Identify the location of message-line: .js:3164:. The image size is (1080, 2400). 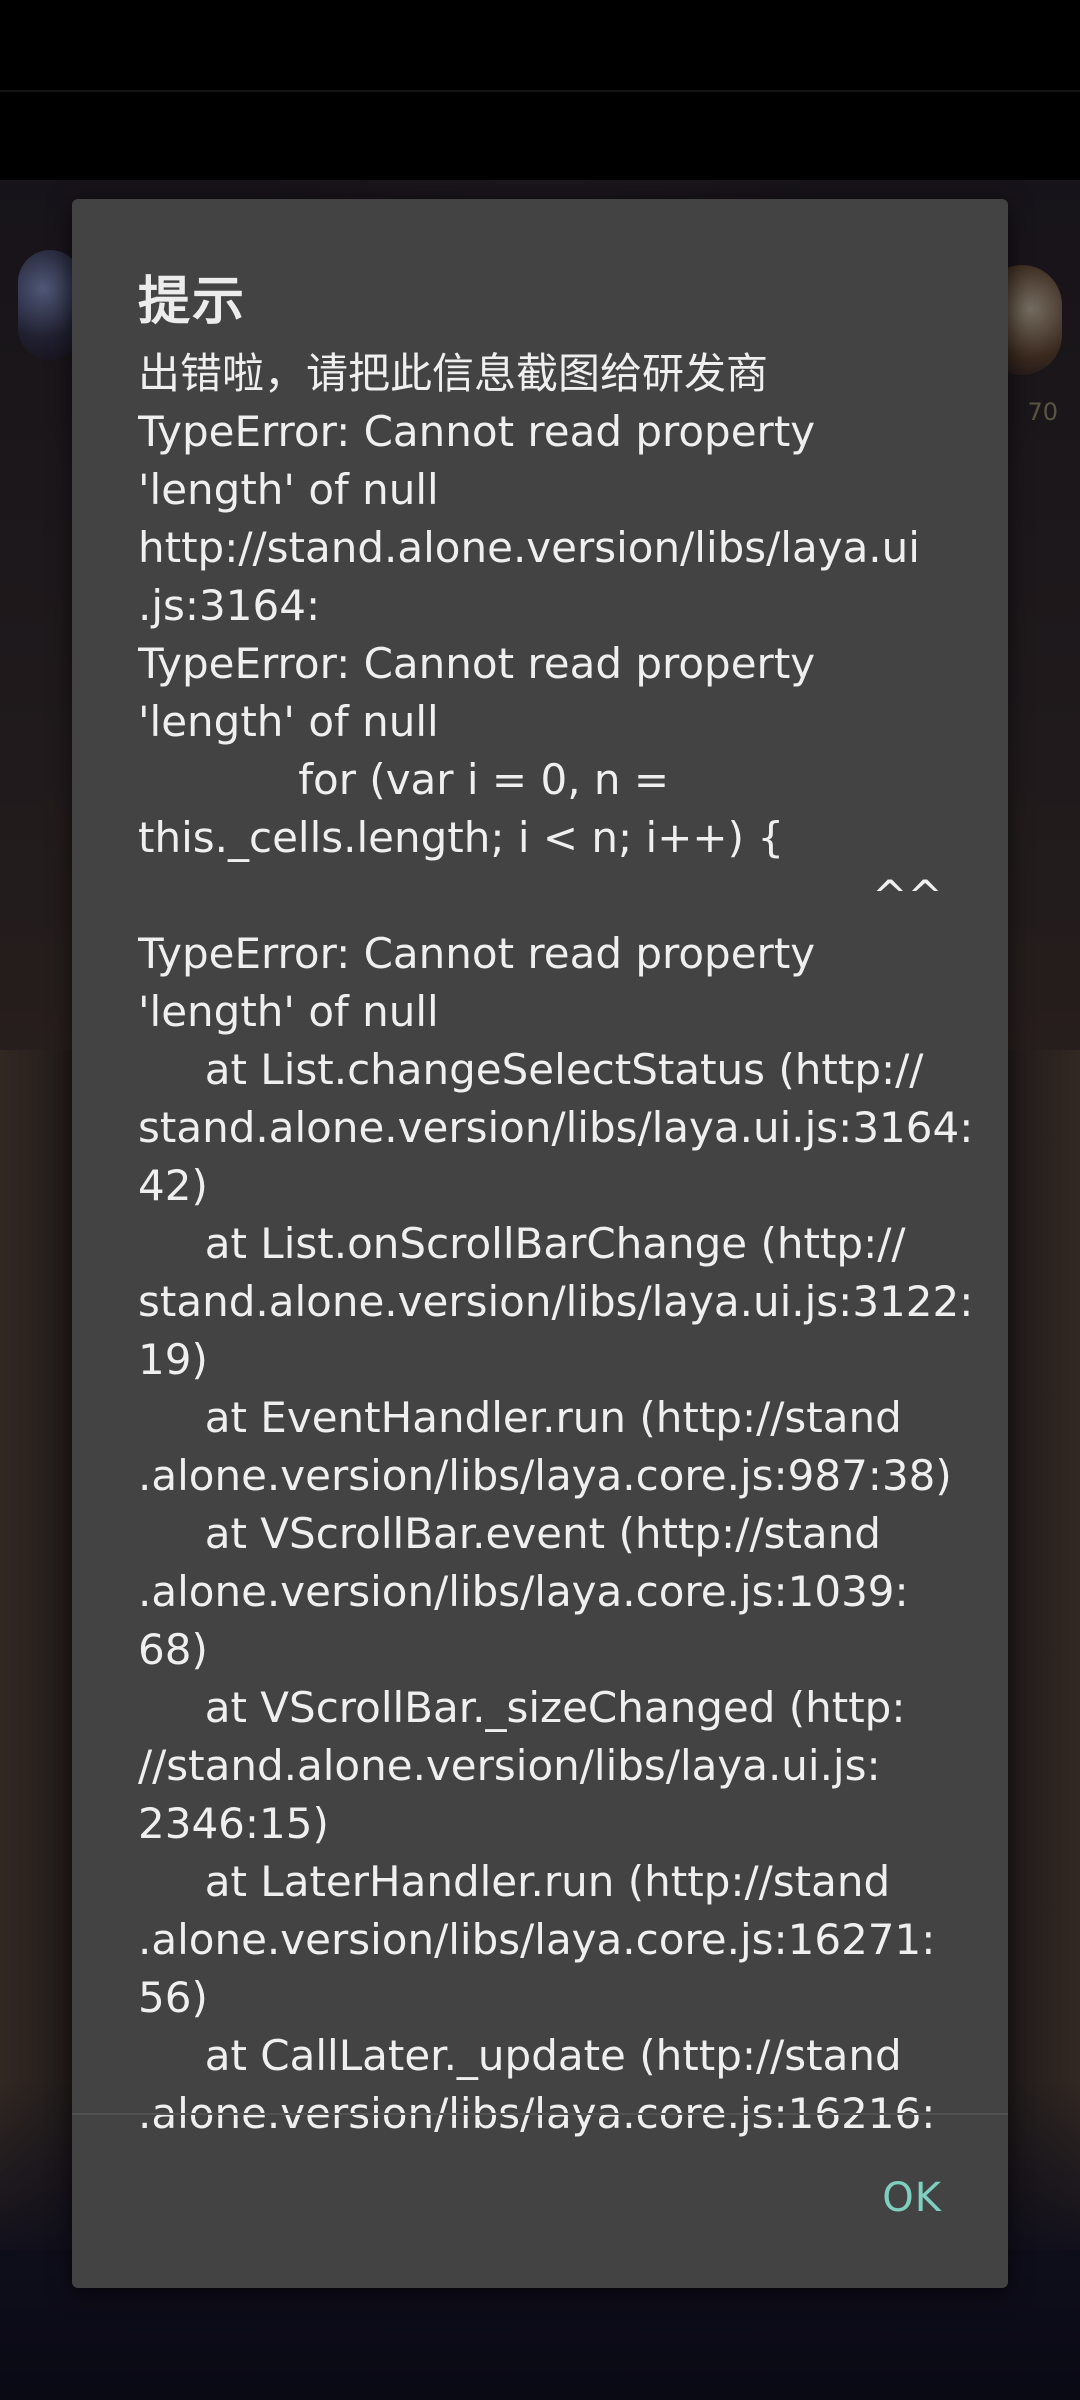
(229, 605).